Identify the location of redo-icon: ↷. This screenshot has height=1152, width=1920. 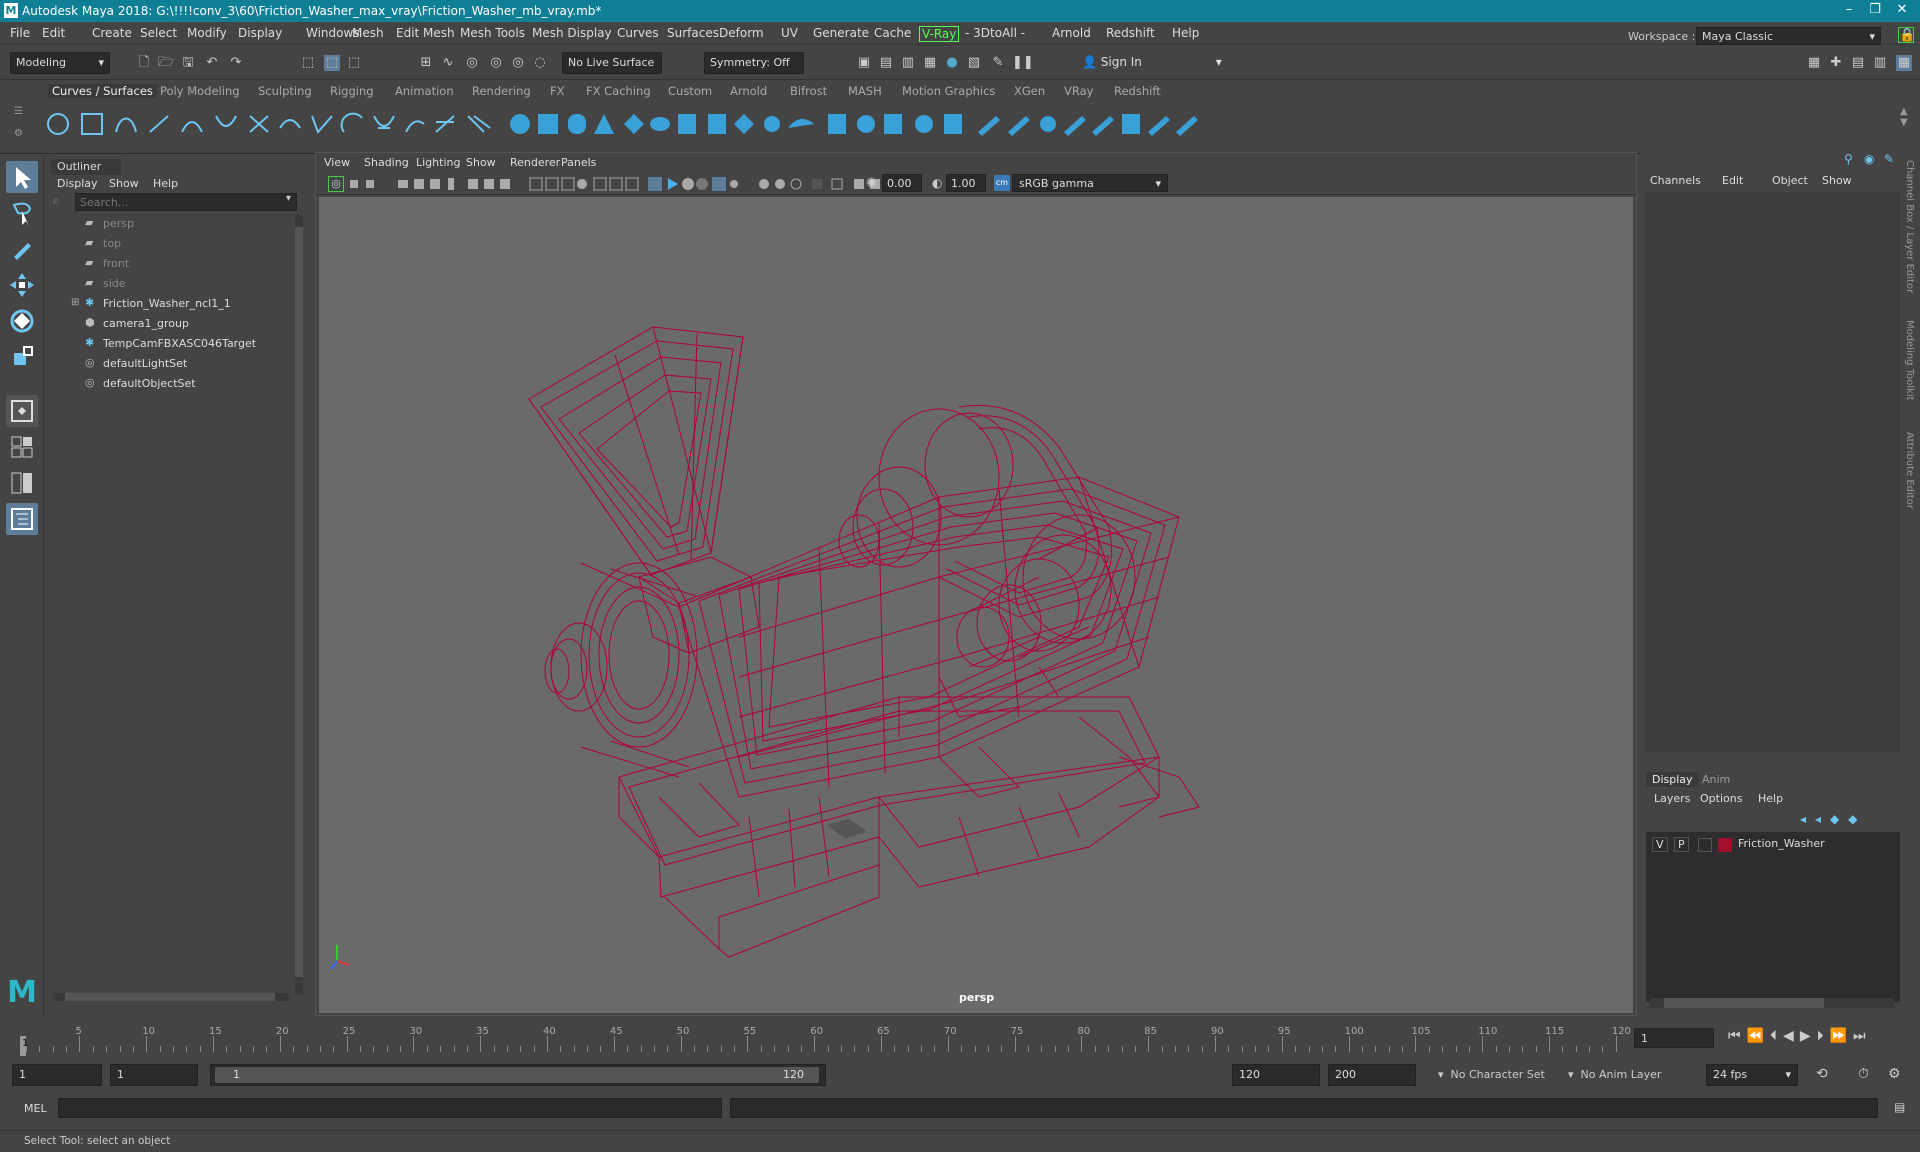
(236, 63).